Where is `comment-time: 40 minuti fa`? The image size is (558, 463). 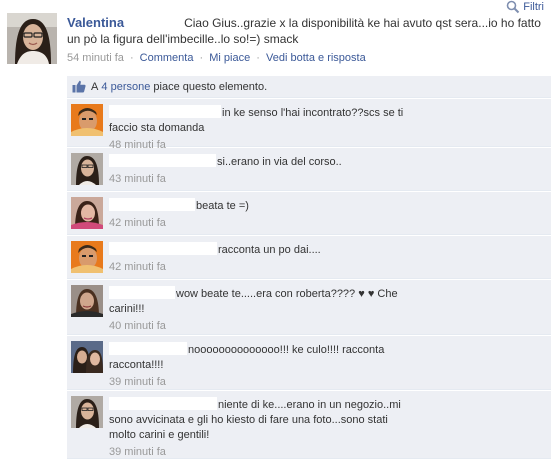 comment-time: 40 minuti fa is located at coordinates (137, 326).